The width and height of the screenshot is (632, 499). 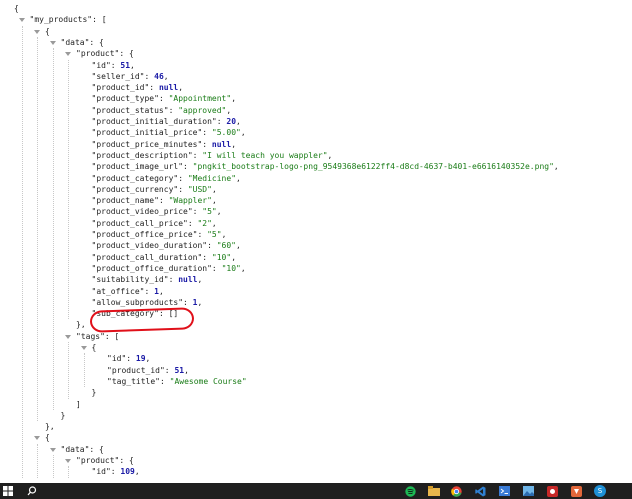 What do you see at coordinates (212, 178) in the screenshot?
I see `json-string: "Medicine"` at bounding box center [212, 178].